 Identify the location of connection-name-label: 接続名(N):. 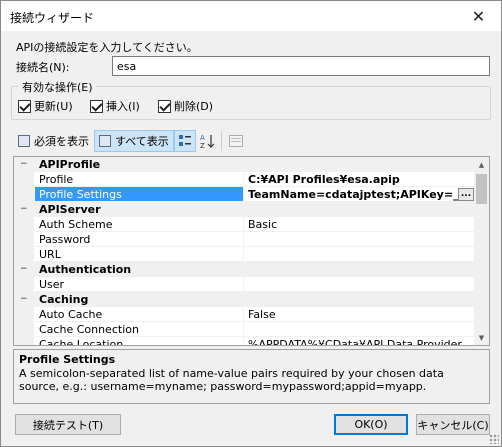
(43, 67).